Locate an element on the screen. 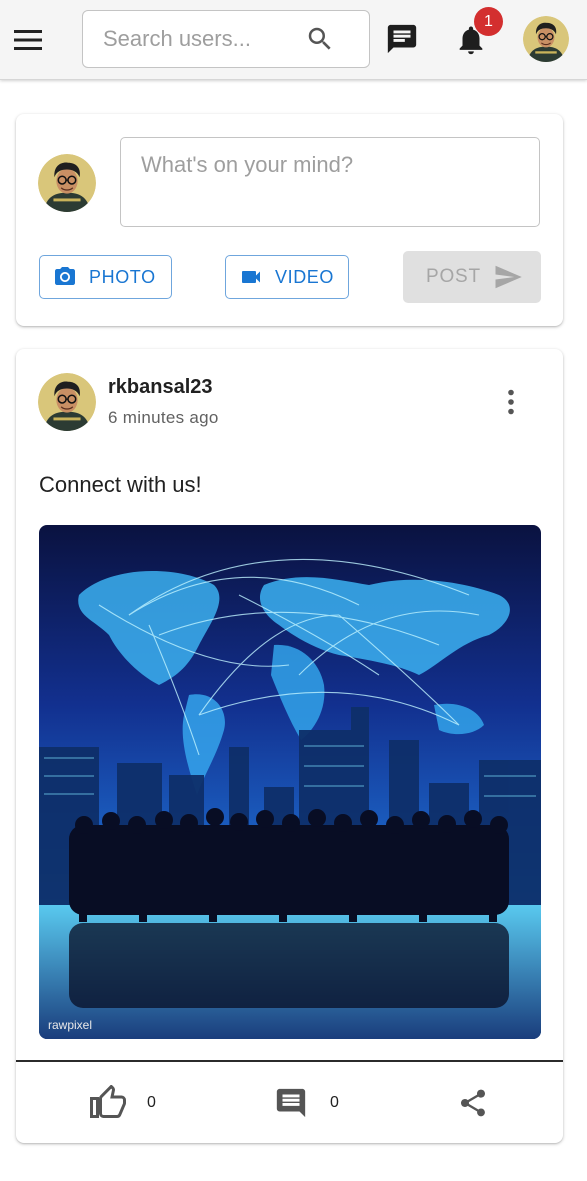 This screenshot has width=587, height=1181. image-watermark: rawpixel is located at coordinates (70, 1025).